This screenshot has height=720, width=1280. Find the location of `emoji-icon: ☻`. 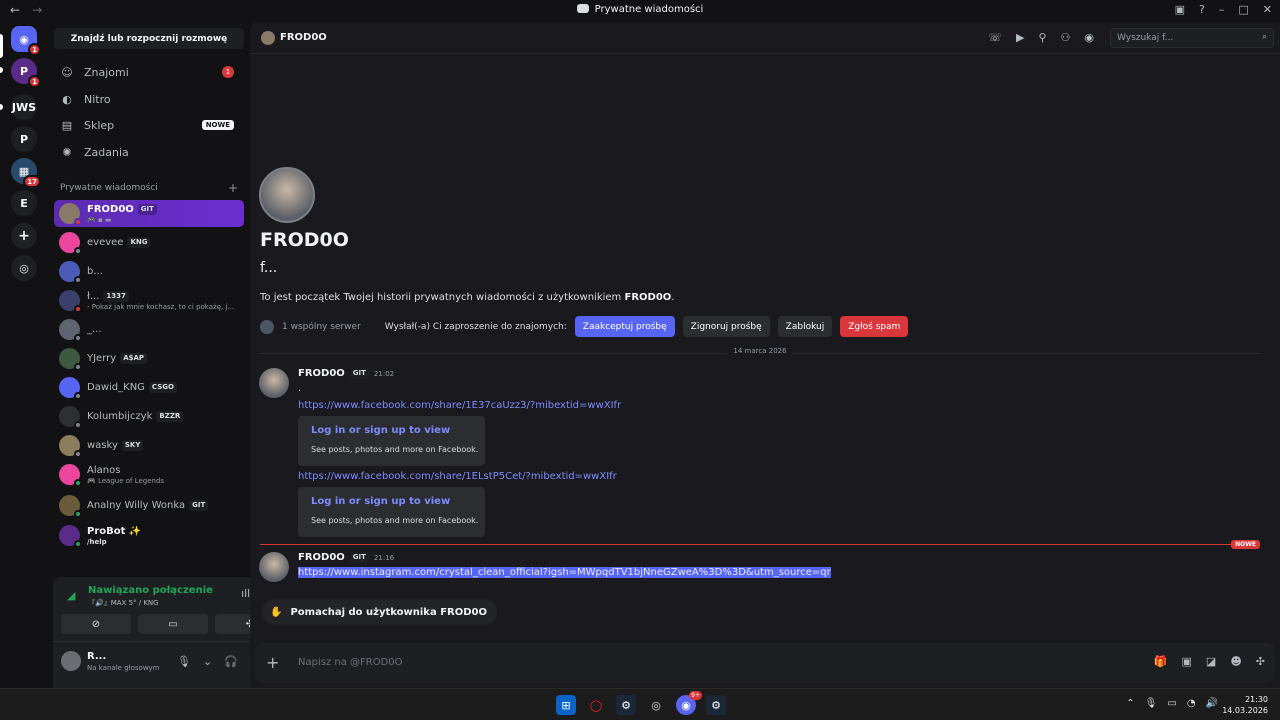

emoji-icon: ☻ is located at coordinates (1235, 661).